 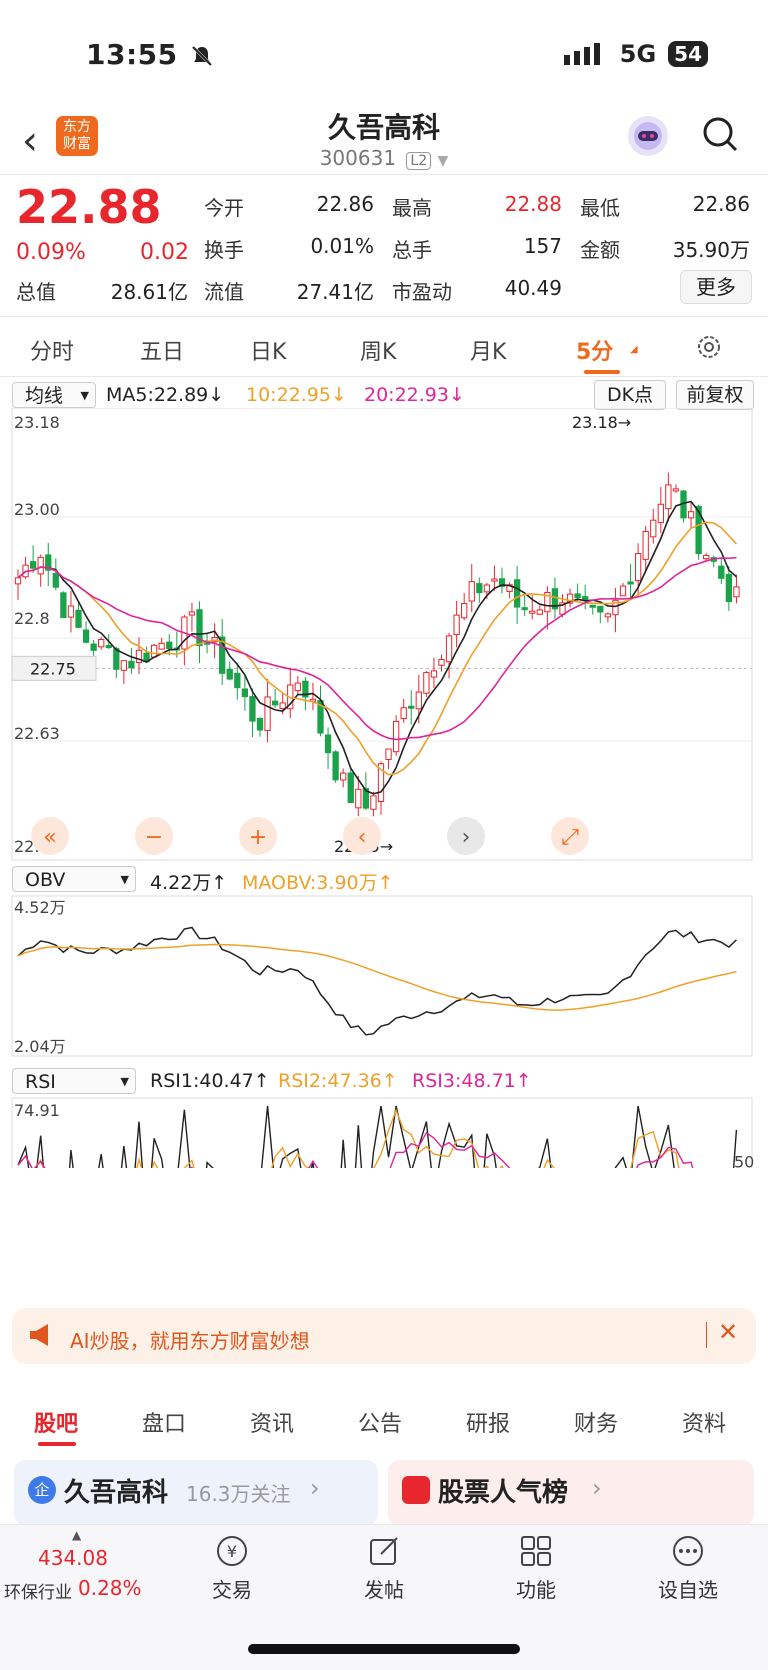 I want to click on tab-research: 研报, so click(x=488, y=1422).